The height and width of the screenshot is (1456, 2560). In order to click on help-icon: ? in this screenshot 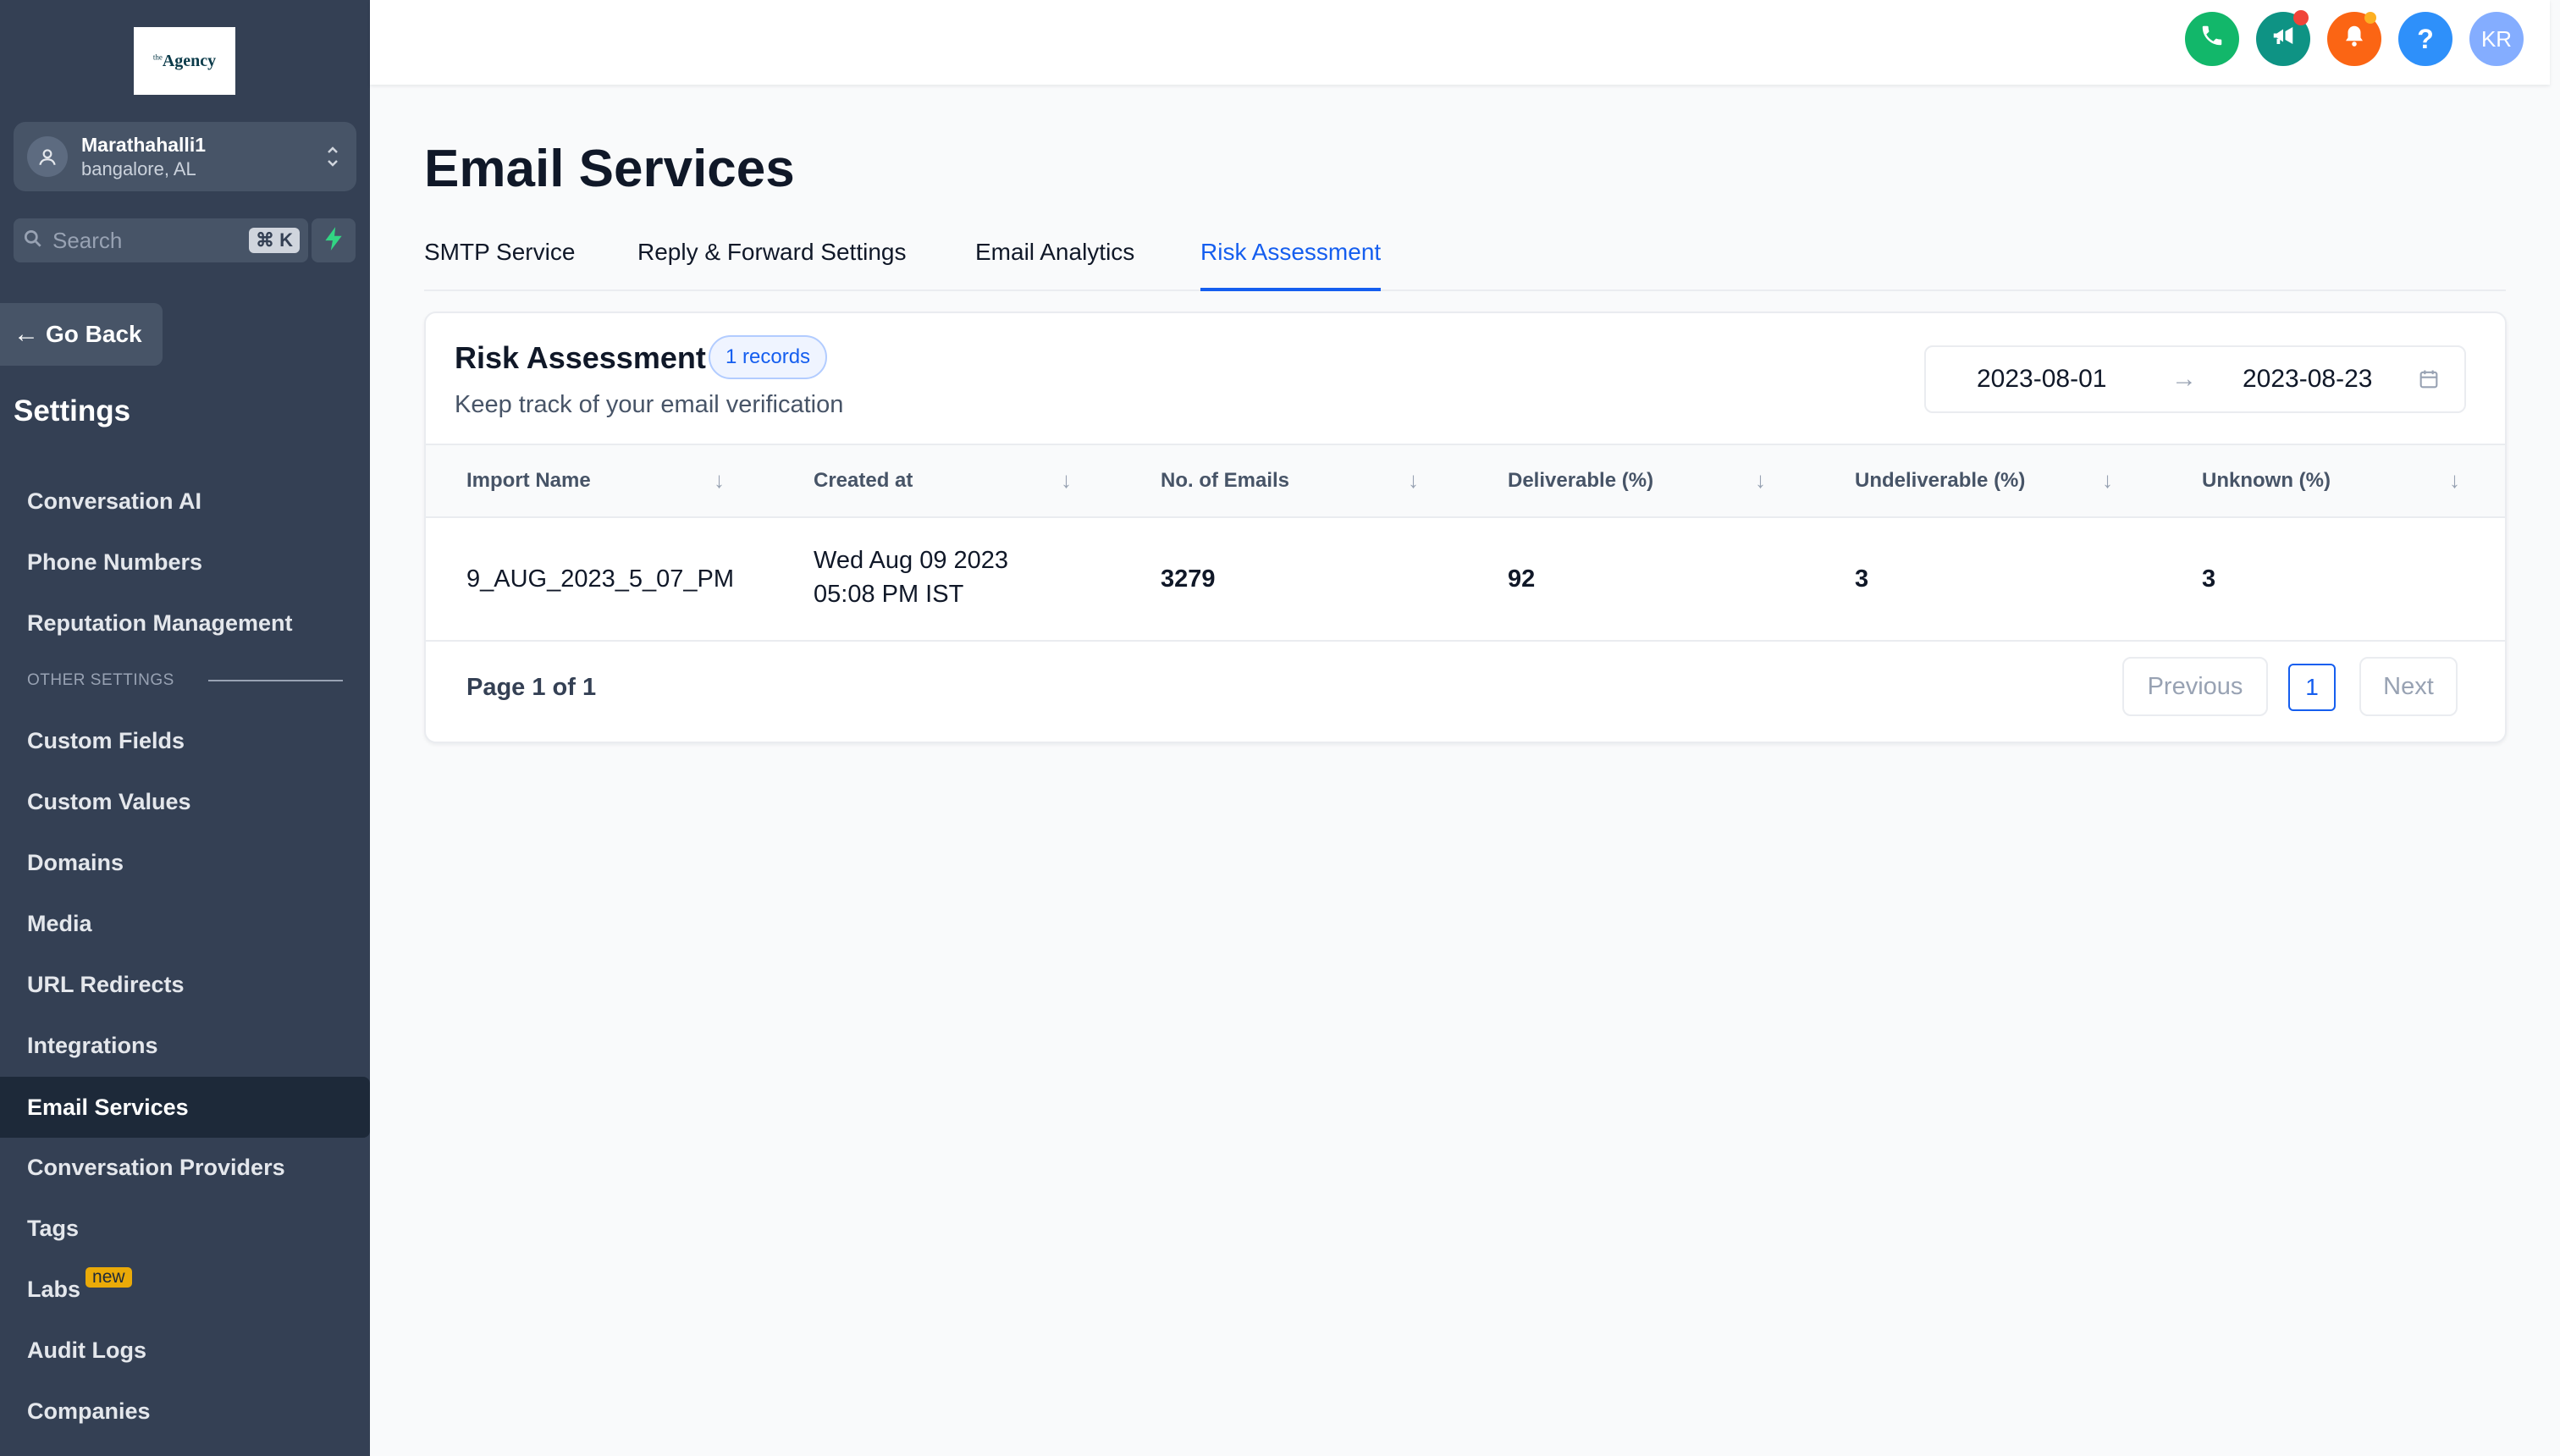, I will do `click(2425, 38)`.